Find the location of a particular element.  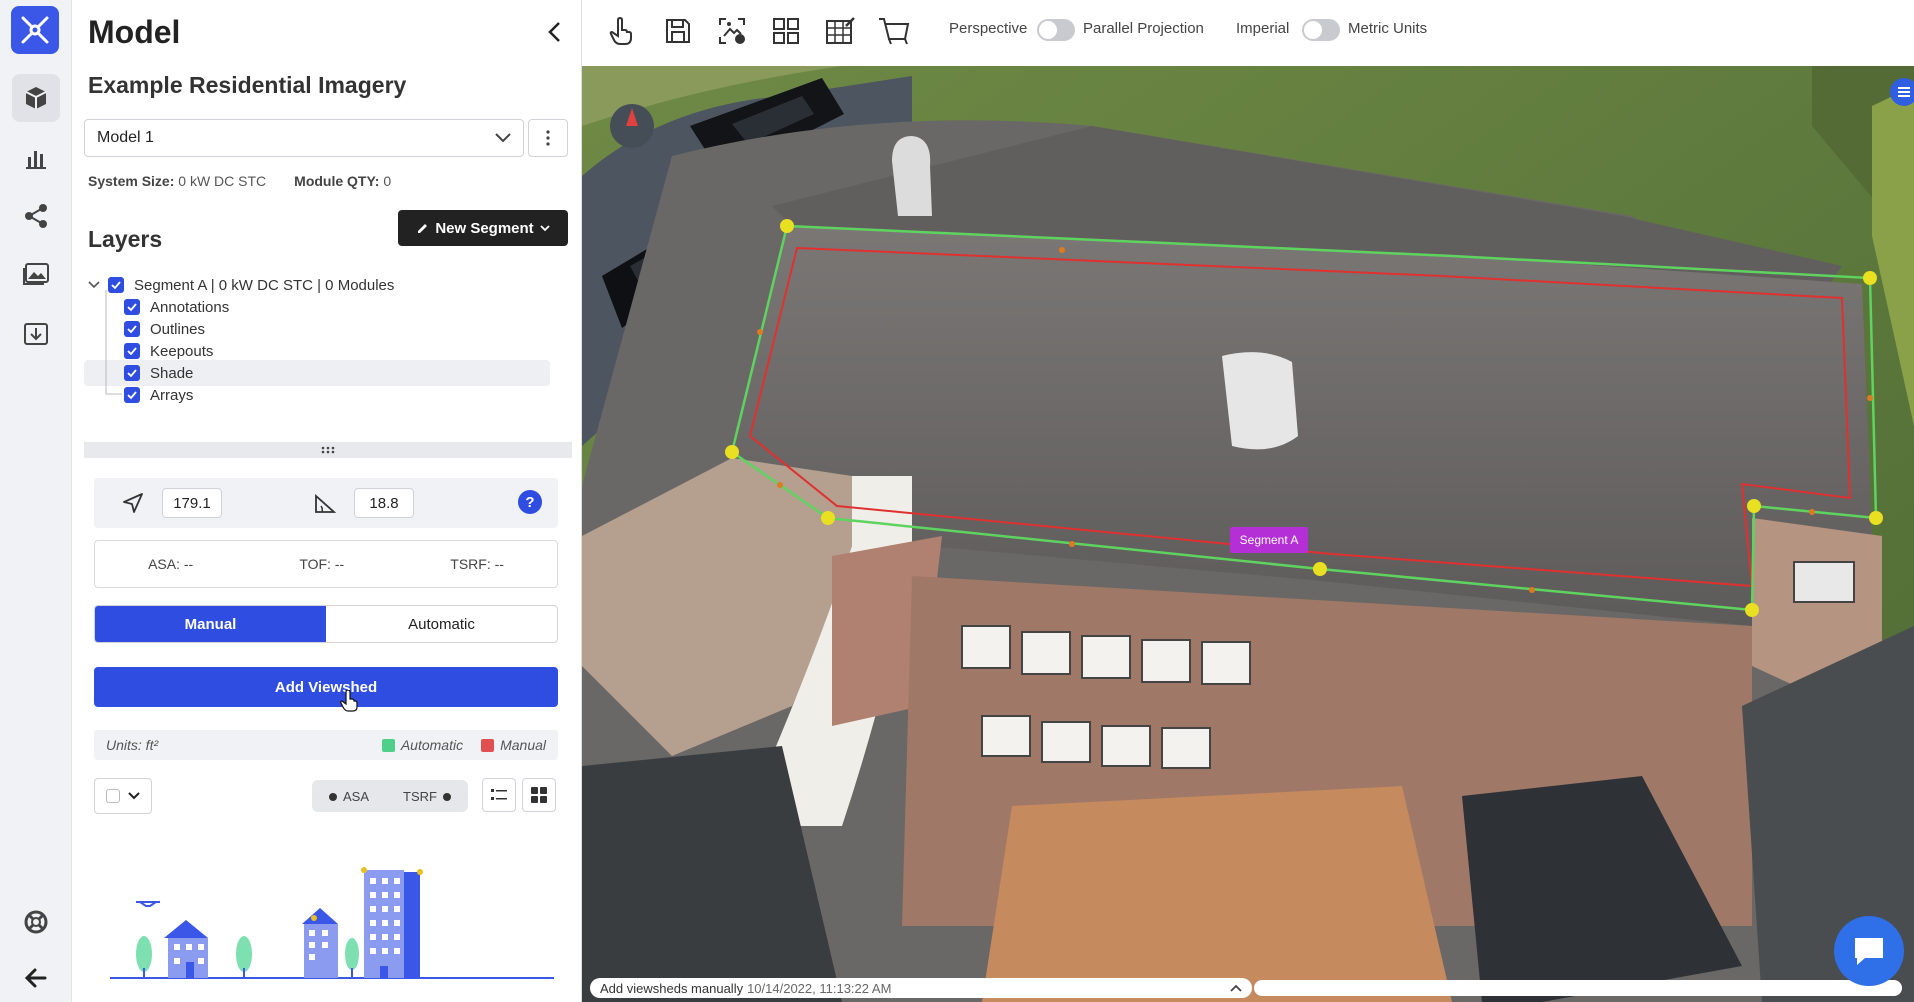

arrow-left-icon is located at coordinates (35, 978).